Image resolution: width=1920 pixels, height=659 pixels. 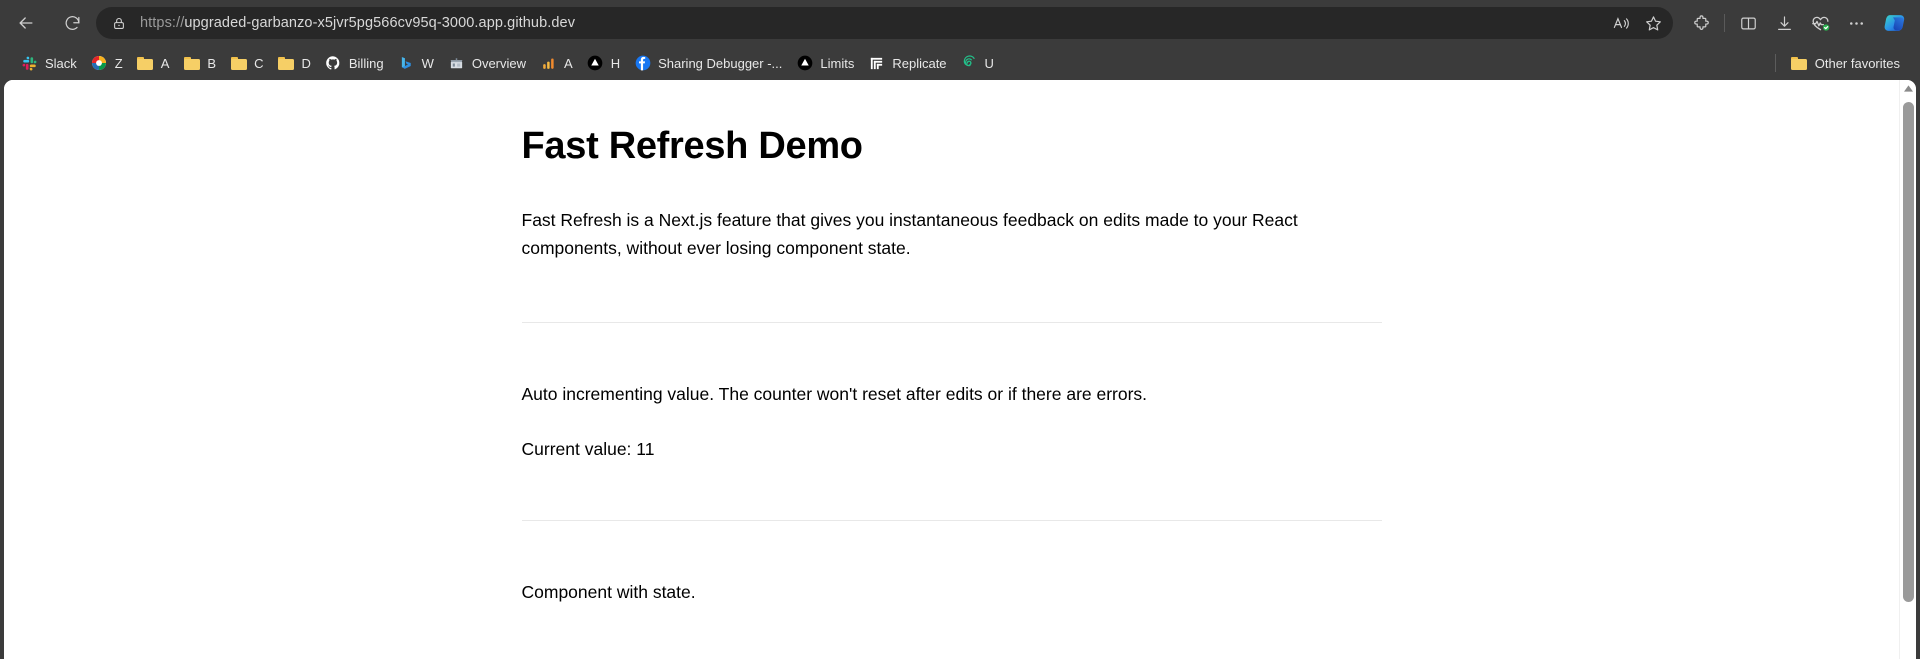 I want to click on bookmark-folder-c: C, so click(x=246, y=63).